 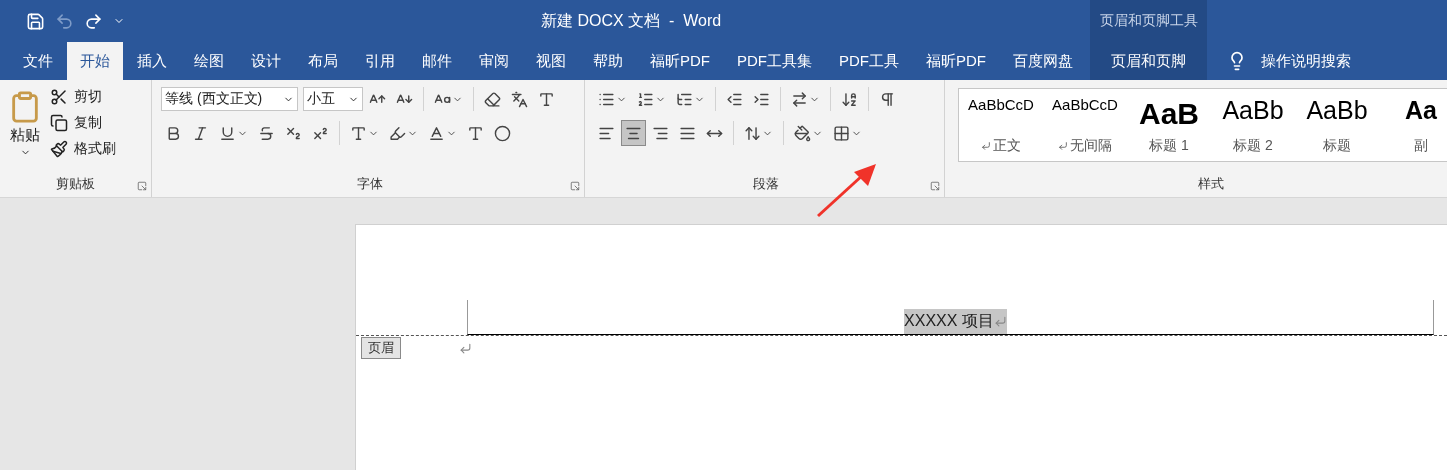 I want to click on pilcrow-icon, so click(x=887, y=99).